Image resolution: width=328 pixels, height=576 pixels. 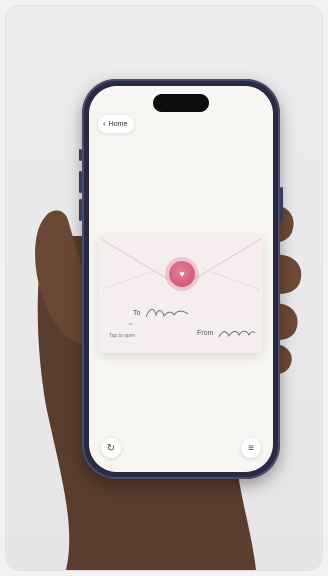 I want to click on phone-volume-up, so click(x=80, y=182).